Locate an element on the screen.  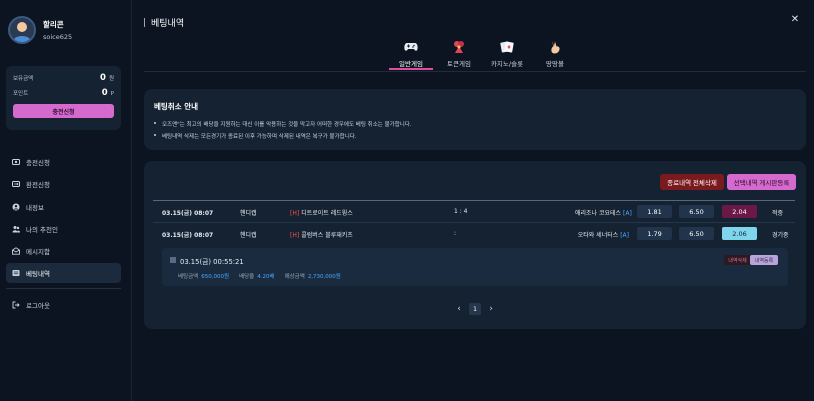
nav-divider is located at coordinates (63, 289).